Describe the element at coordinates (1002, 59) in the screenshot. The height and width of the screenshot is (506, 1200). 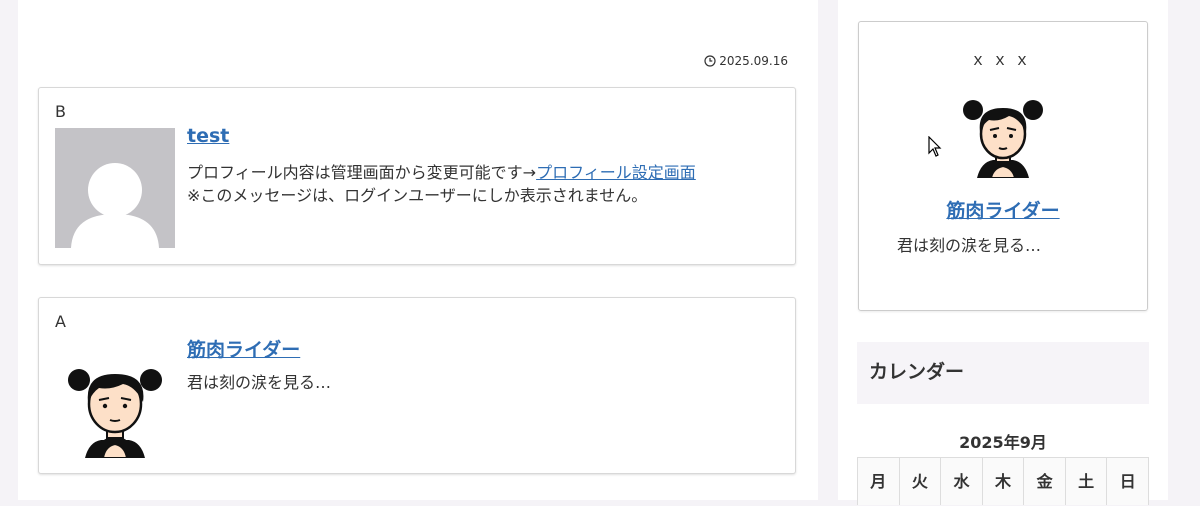
I see `profile-widget-title: ｘｘｘ` at that location.